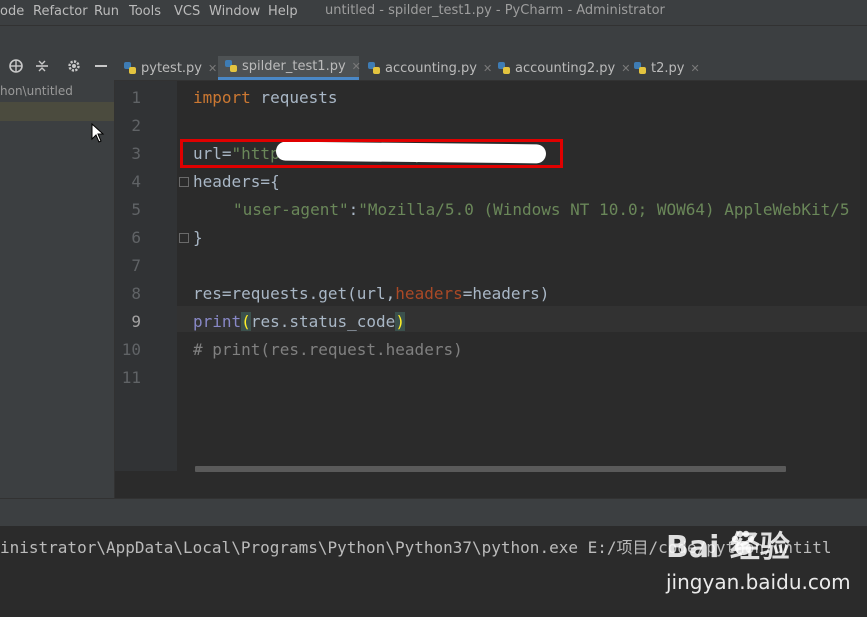 The image size is (867, 617). I want to click on tab-spilder-test1: spilder_test1.py ✕, so click(289, 68).